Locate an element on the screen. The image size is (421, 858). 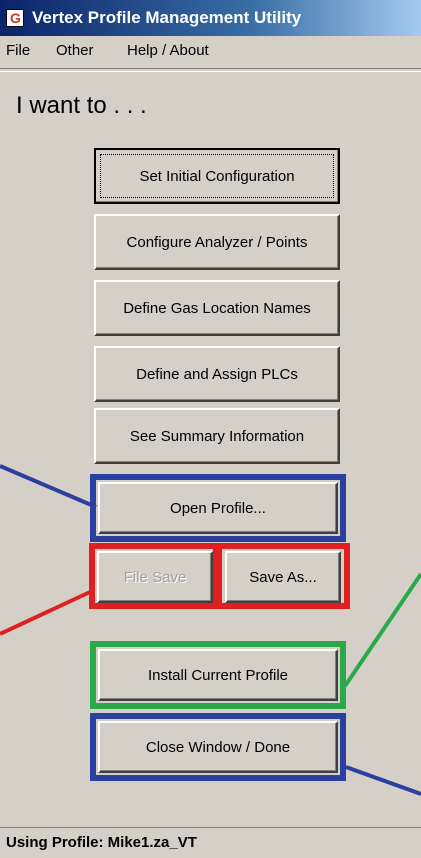
callout-line-close-window-done is located at coordinates (383, 780).